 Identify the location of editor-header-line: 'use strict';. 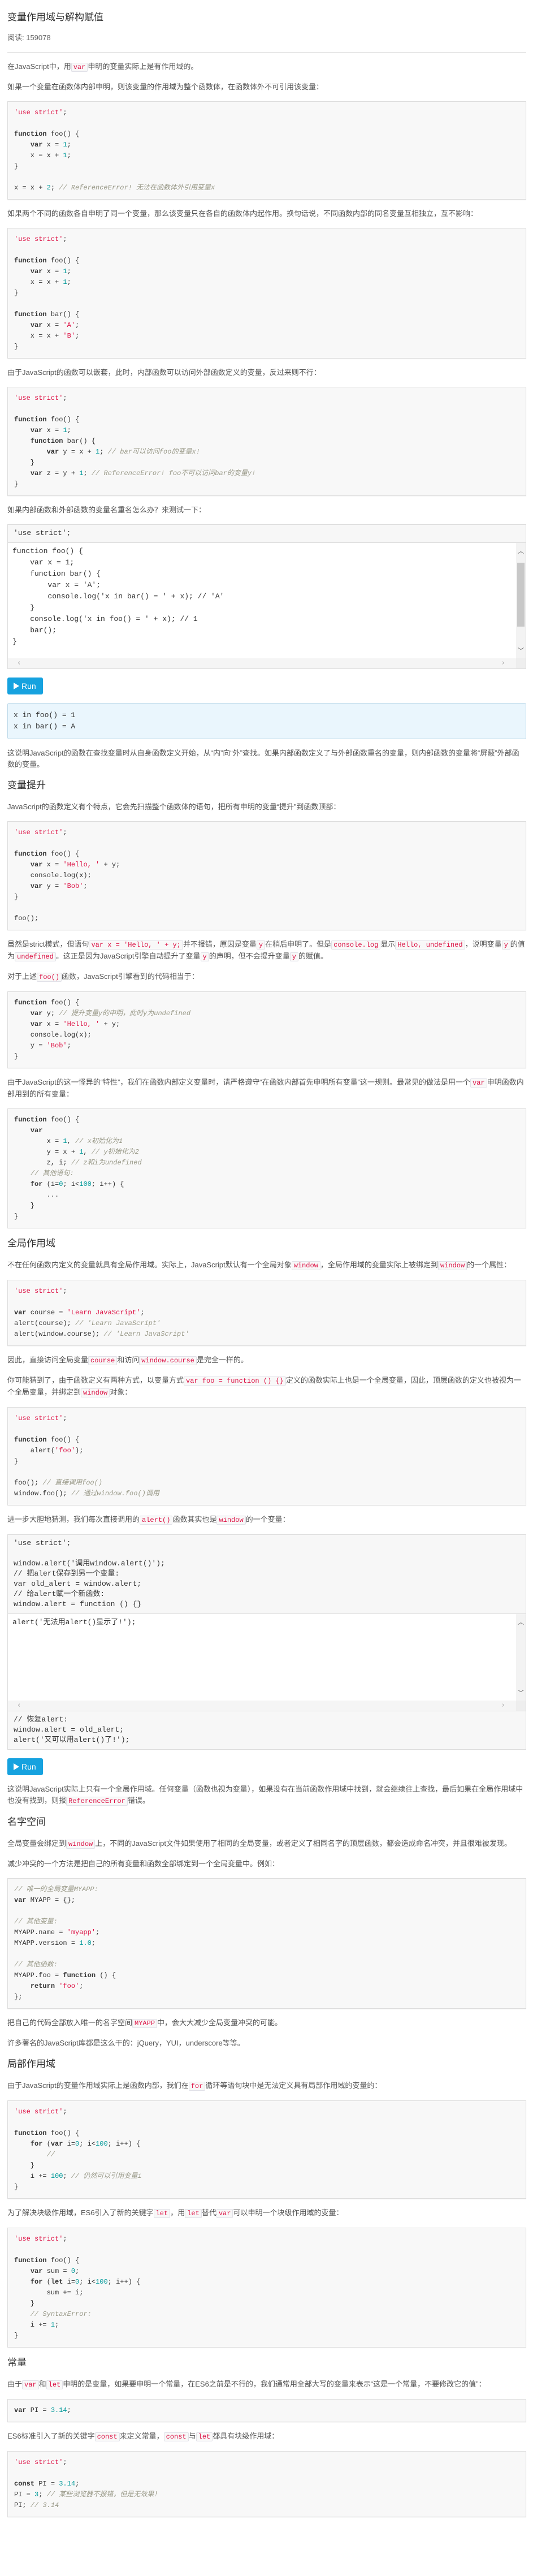
(42, 1543).